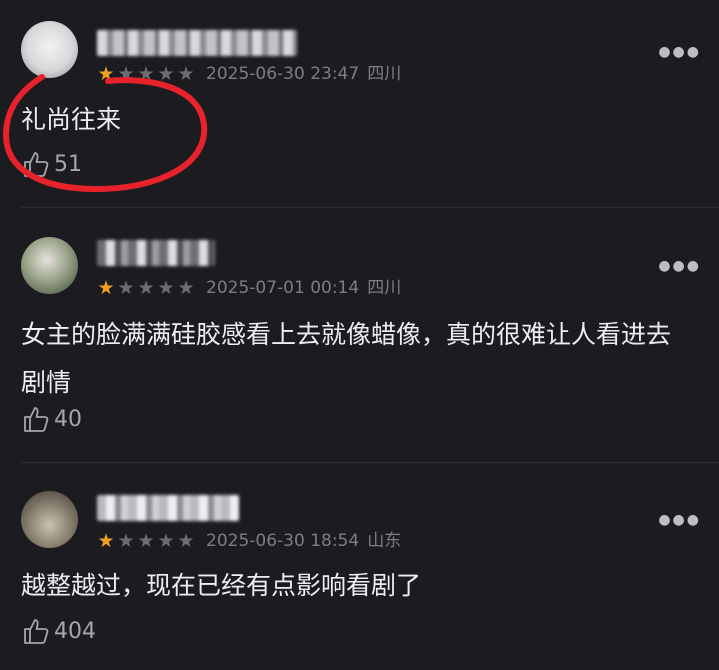 The height and width of the screenshot is (670, 719). I want to click on comment-text: 礼尚往来, so click(71, 119).